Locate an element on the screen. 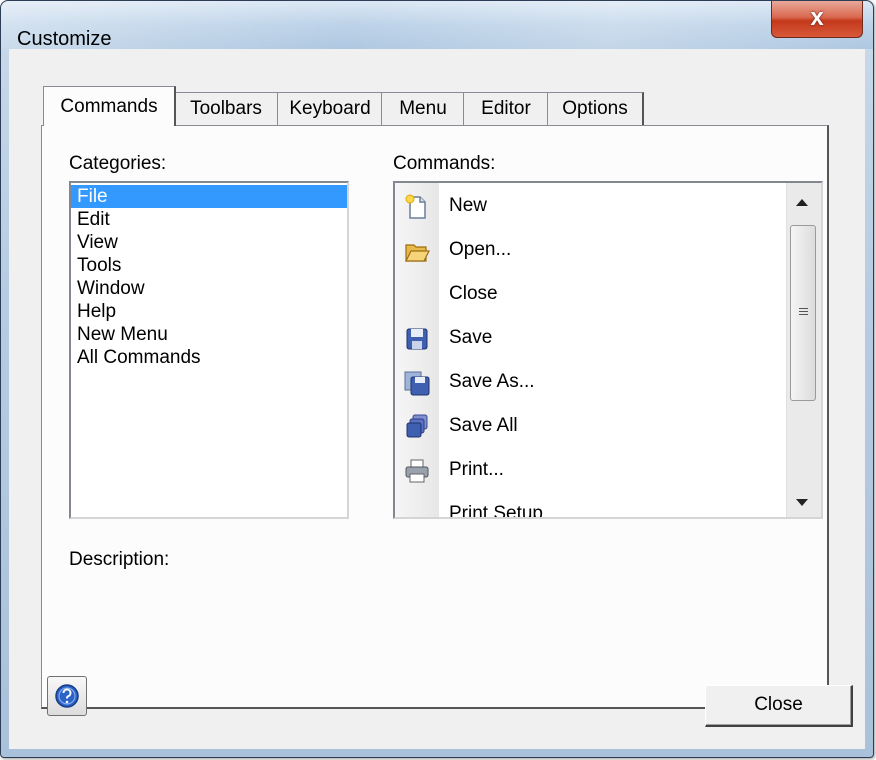 The height and width of the screenshot is (760, 876). command-label: Close is located at coordinates (473, 293).